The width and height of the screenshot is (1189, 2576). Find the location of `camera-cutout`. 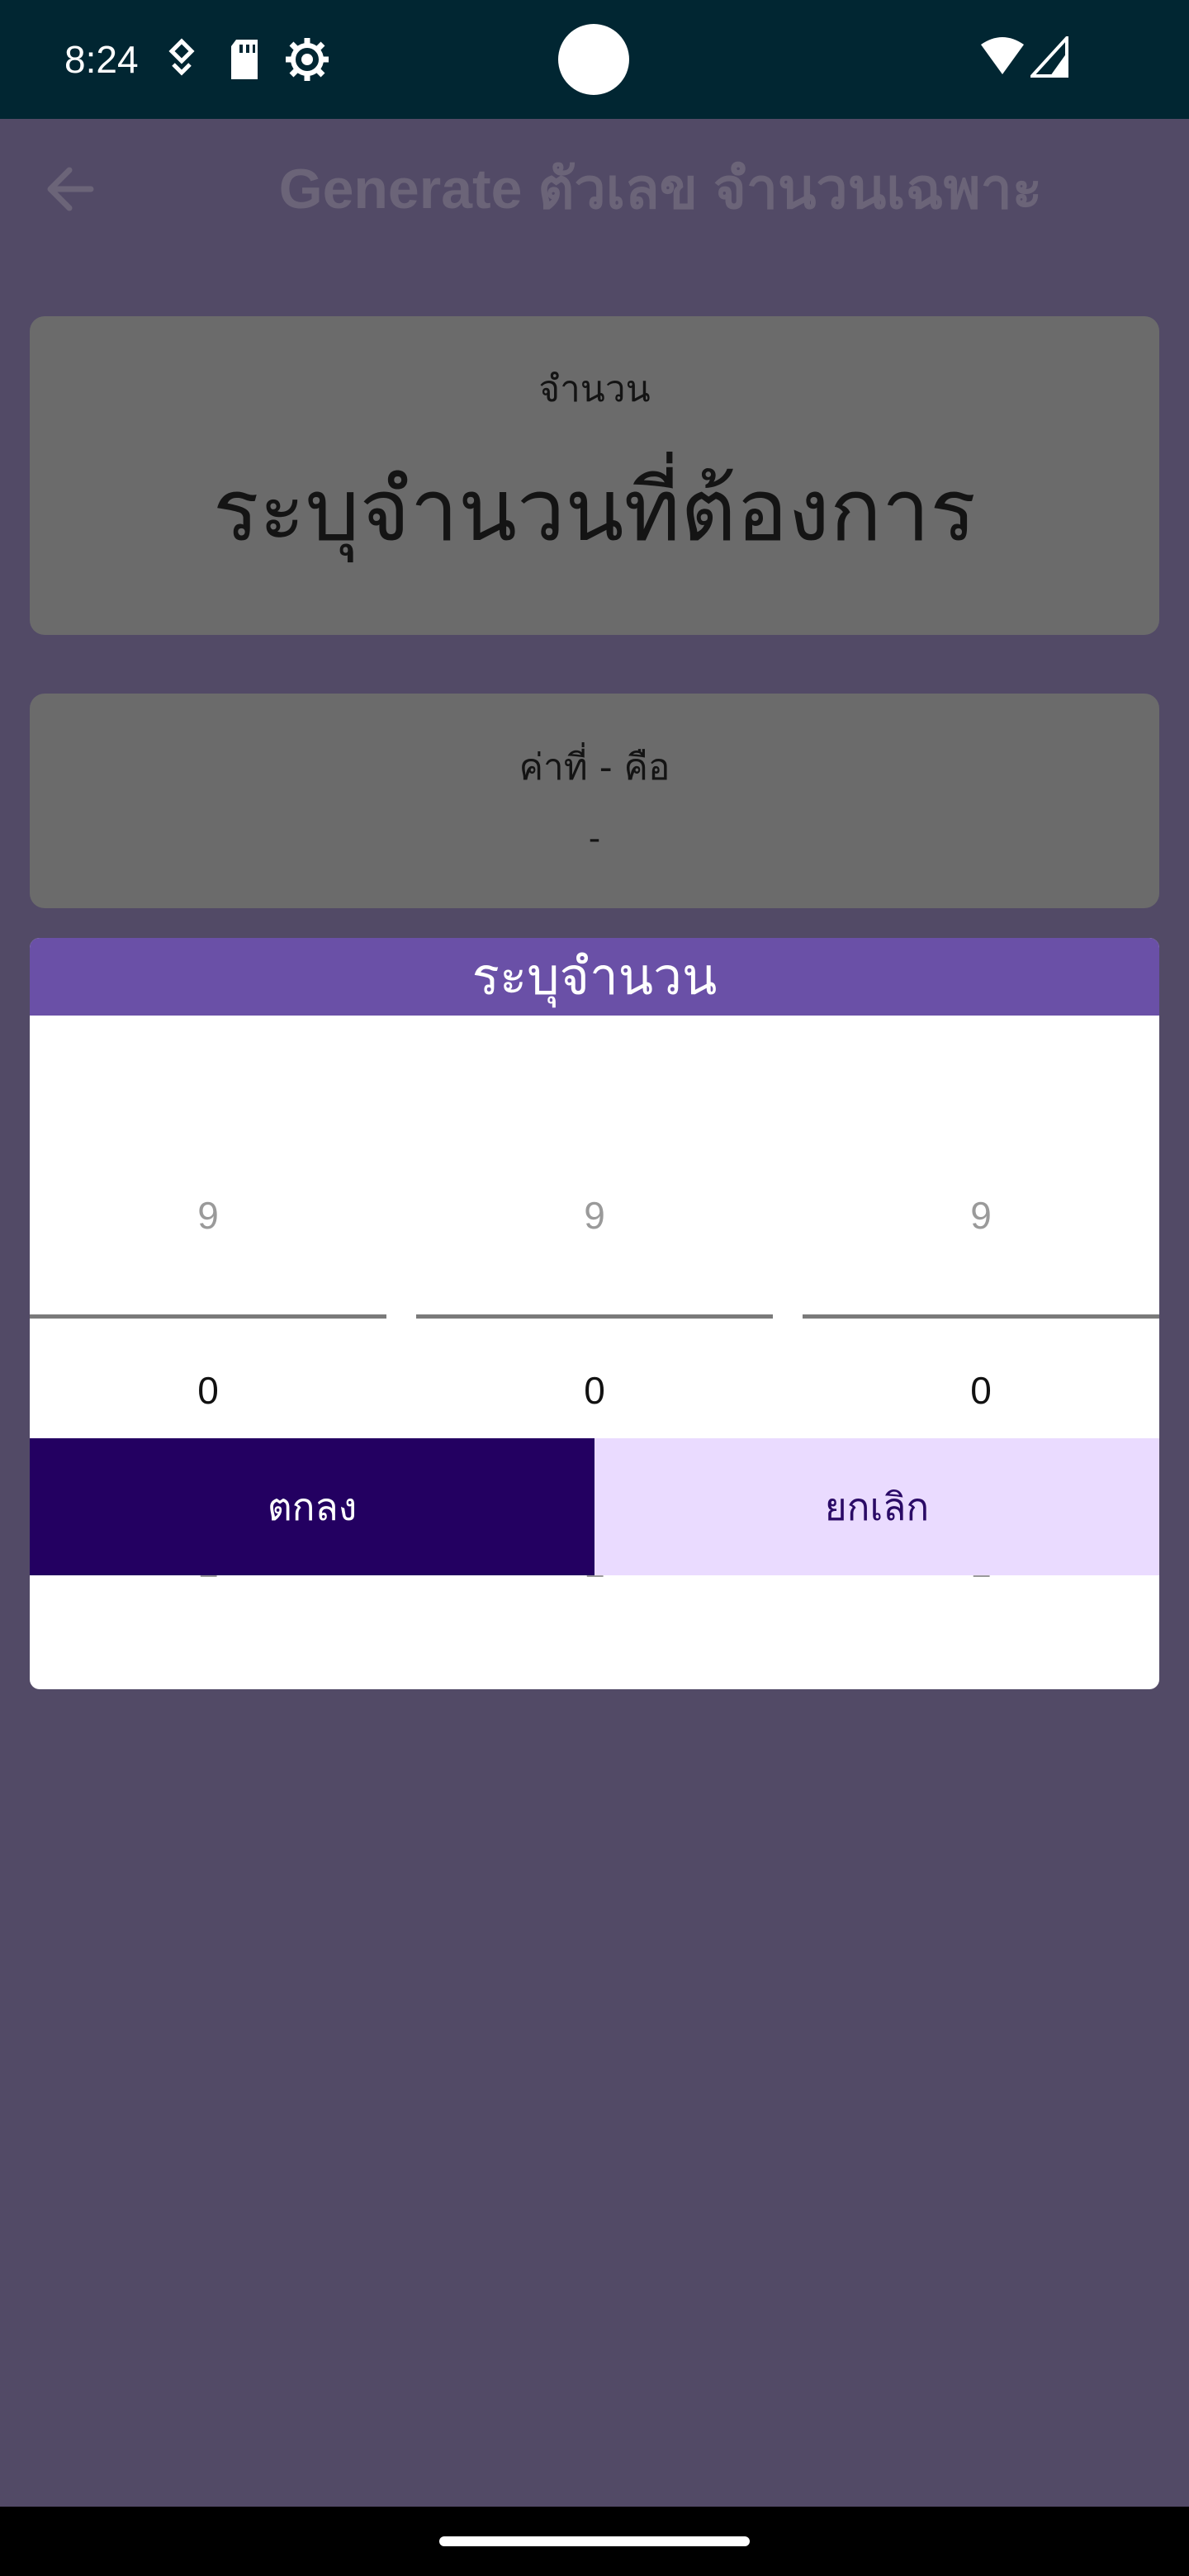

camera-cutout is located at coordinates (593, 59).